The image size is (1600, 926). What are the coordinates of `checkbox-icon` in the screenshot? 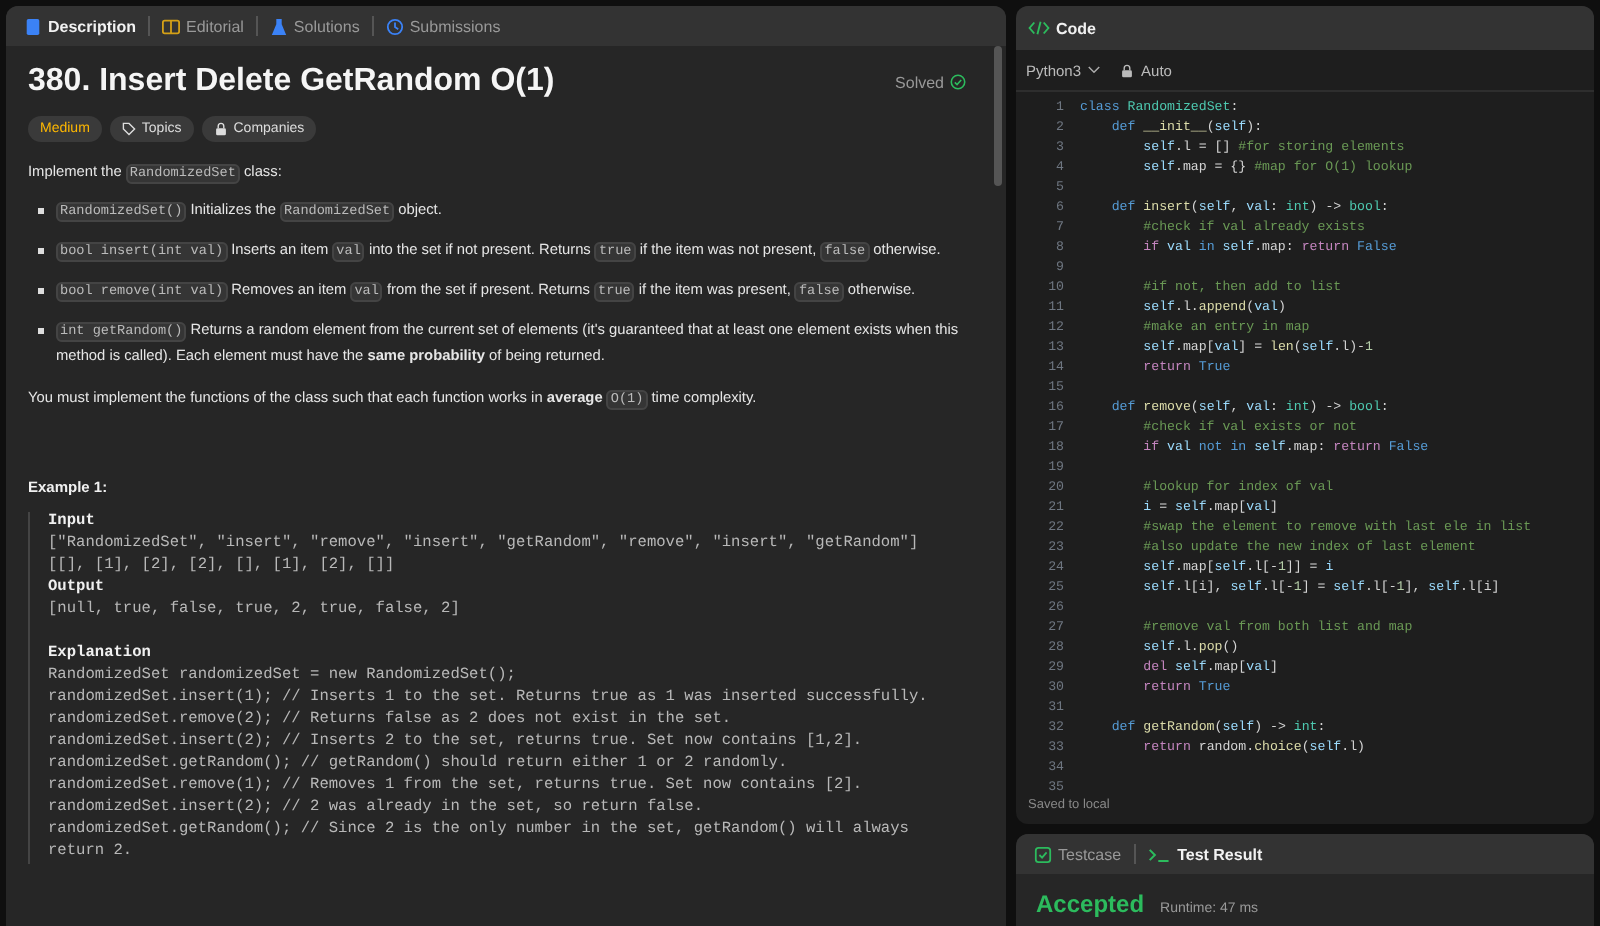 It's located at (1043, 854).